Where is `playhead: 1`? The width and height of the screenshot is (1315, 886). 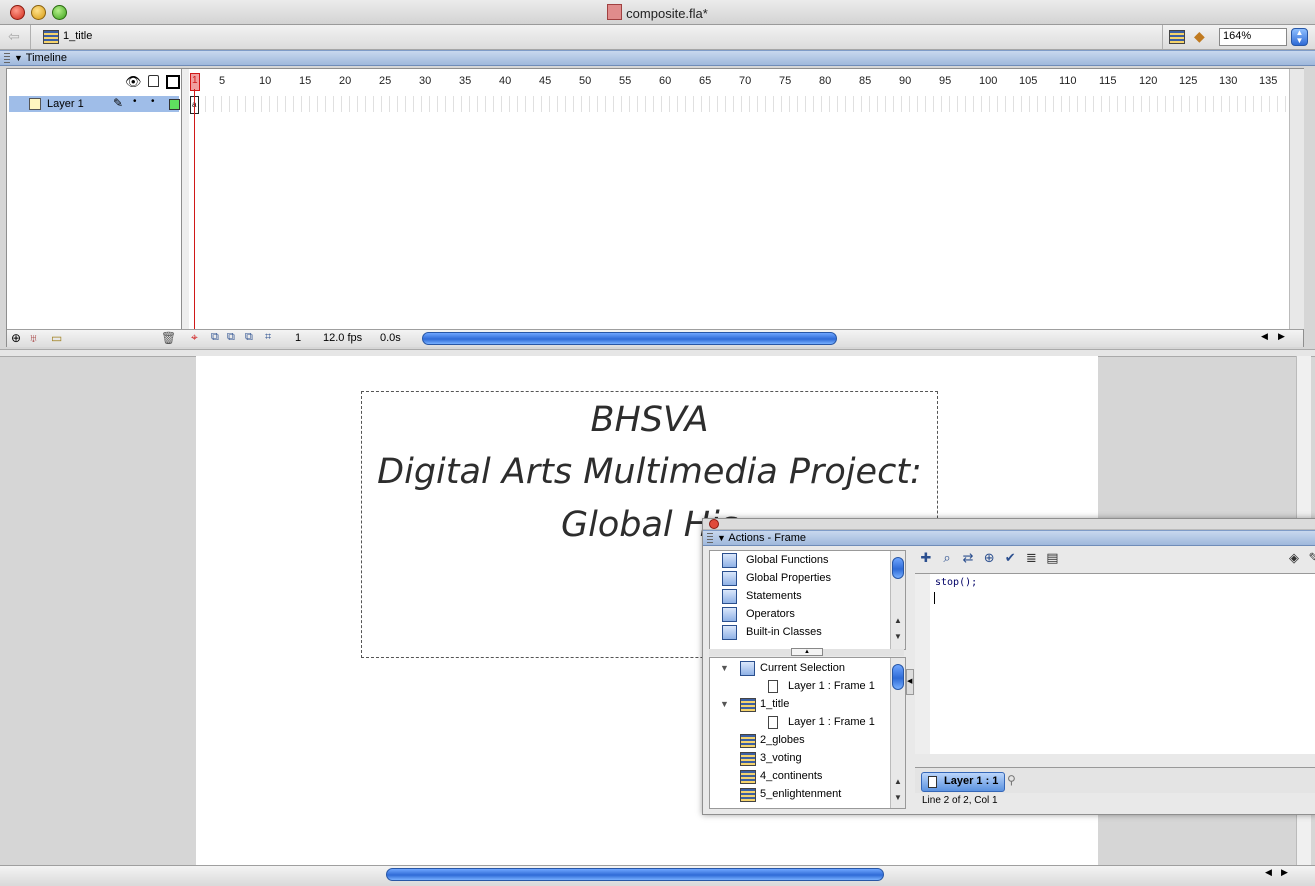 playhead: 1 is located at coordinates (195, 82).